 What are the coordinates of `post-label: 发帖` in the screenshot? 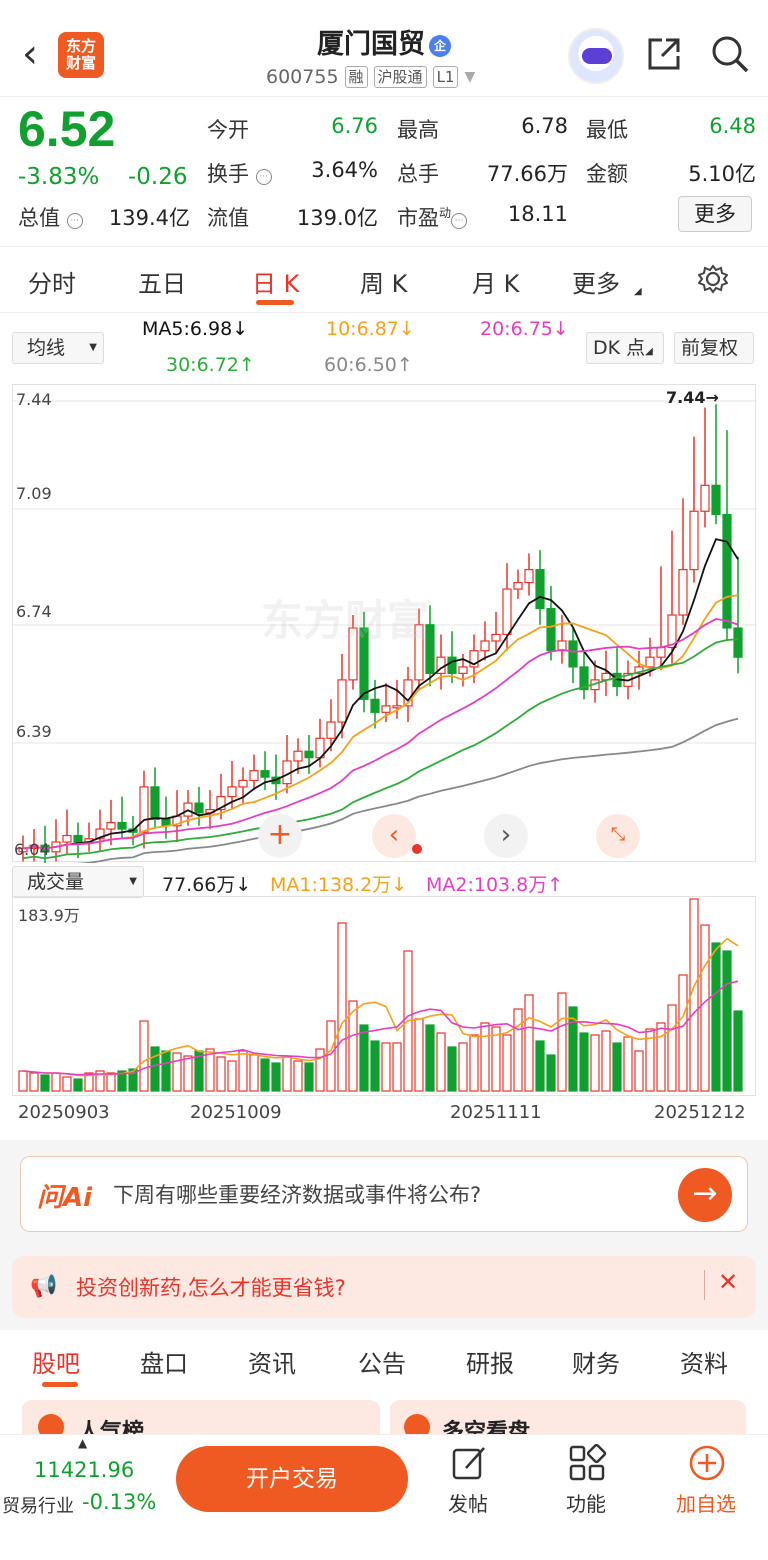 It's located at (468, 1502).